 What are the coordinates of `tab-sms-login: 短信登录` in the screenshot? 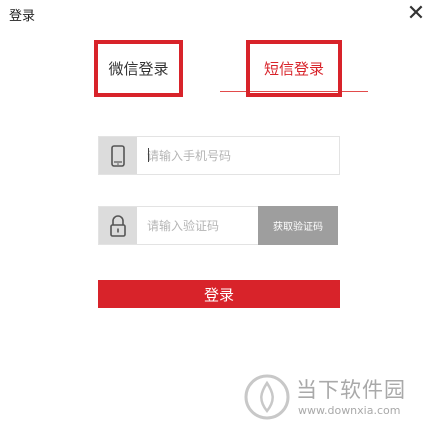 It's located at (294, 68).